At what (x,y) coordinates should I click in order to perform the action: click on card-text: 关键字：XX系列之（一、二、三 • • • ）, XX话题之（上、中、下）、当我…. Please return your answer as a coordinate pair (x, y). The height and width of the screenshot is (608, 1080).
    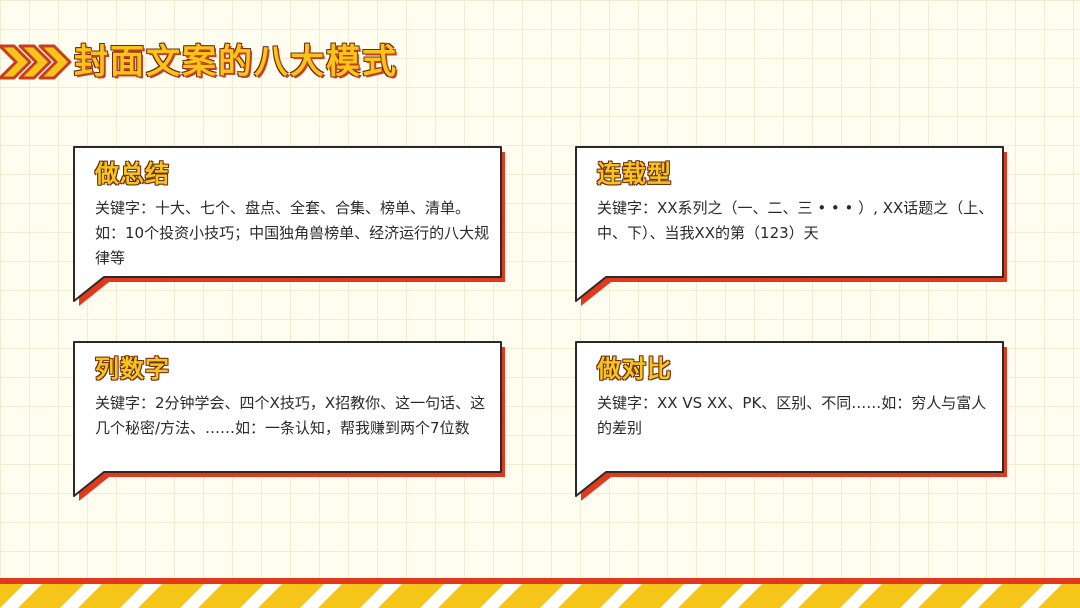
    Looking at the image, I should click on (795, 220).